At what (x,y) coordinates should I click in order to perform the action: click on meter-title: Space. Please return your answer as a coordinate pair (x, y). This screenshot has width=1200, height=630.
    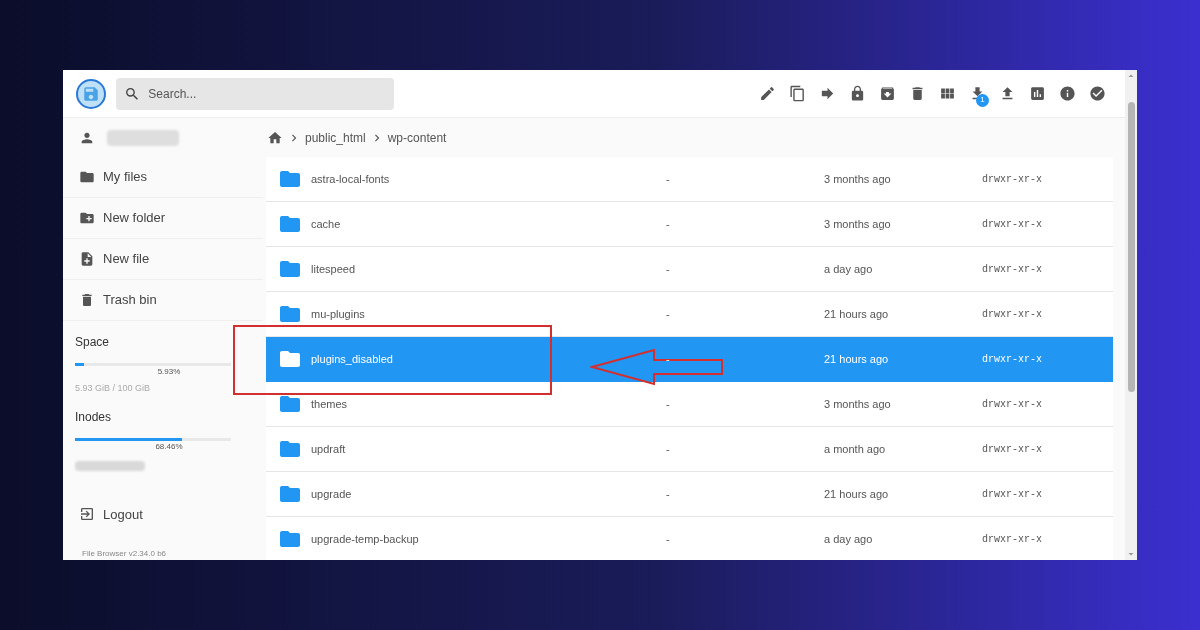
    Looking at the image, I should click on (93, 343).